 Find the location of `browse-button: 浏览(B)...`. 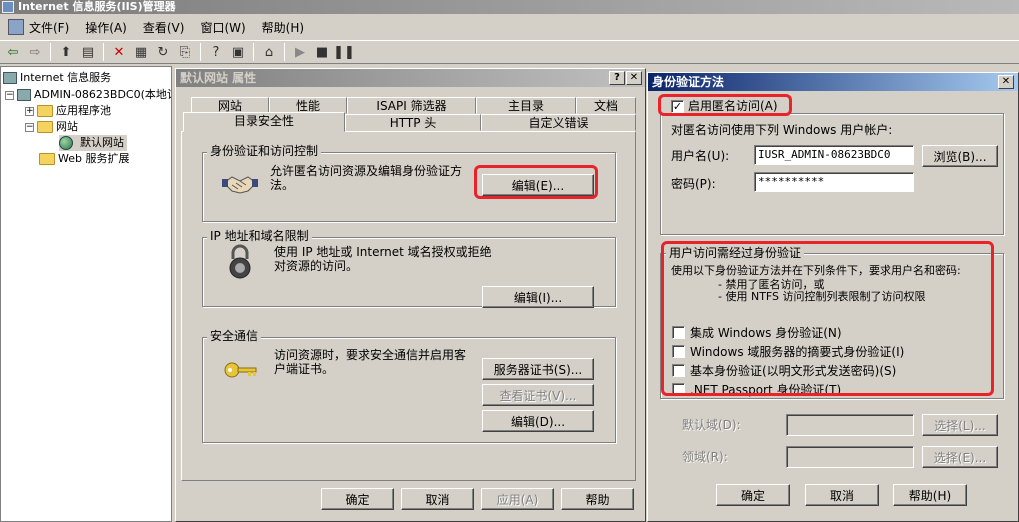

browse-button: 浏览(B)... is located at coordinates (960, 156).